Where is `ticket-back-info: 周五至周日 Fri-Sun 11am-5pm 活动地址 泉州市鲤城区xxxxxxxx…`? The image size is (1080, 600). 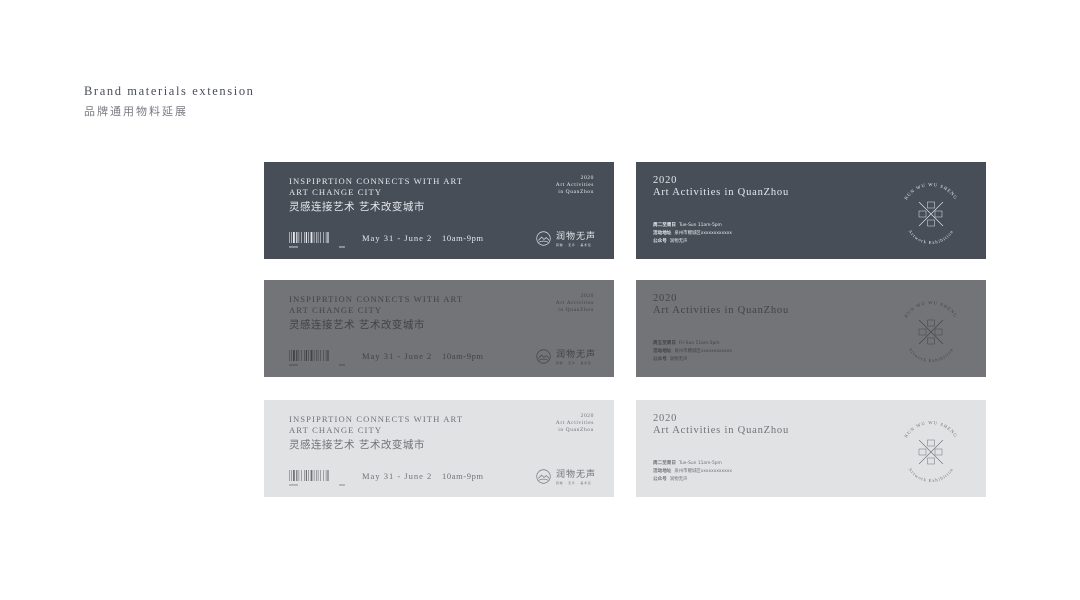
ticket-back-info: 周五至周日 Fri-Sun 11am-5pm 活动地址 泉州市鲤城区xxxxxxxx… is located at coordinates (692, 352).